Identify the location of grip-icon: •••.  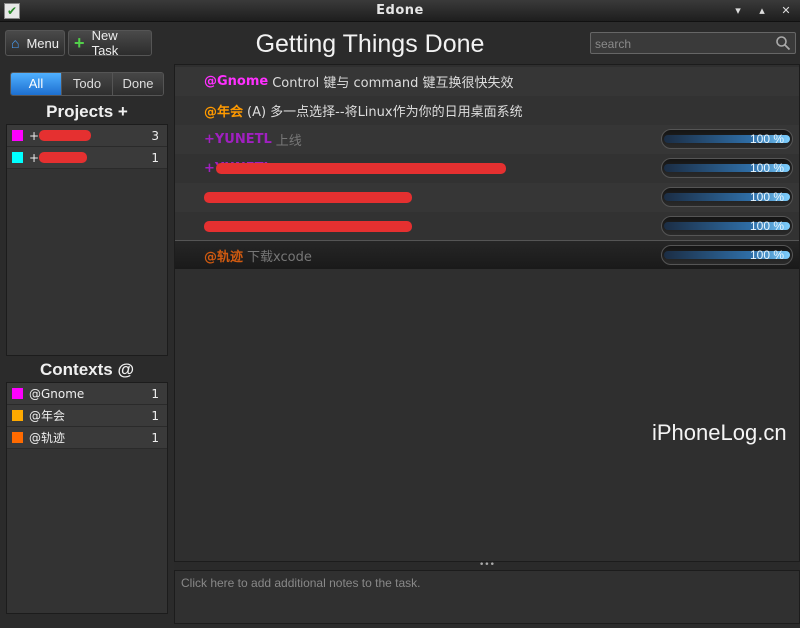
(487, 565).